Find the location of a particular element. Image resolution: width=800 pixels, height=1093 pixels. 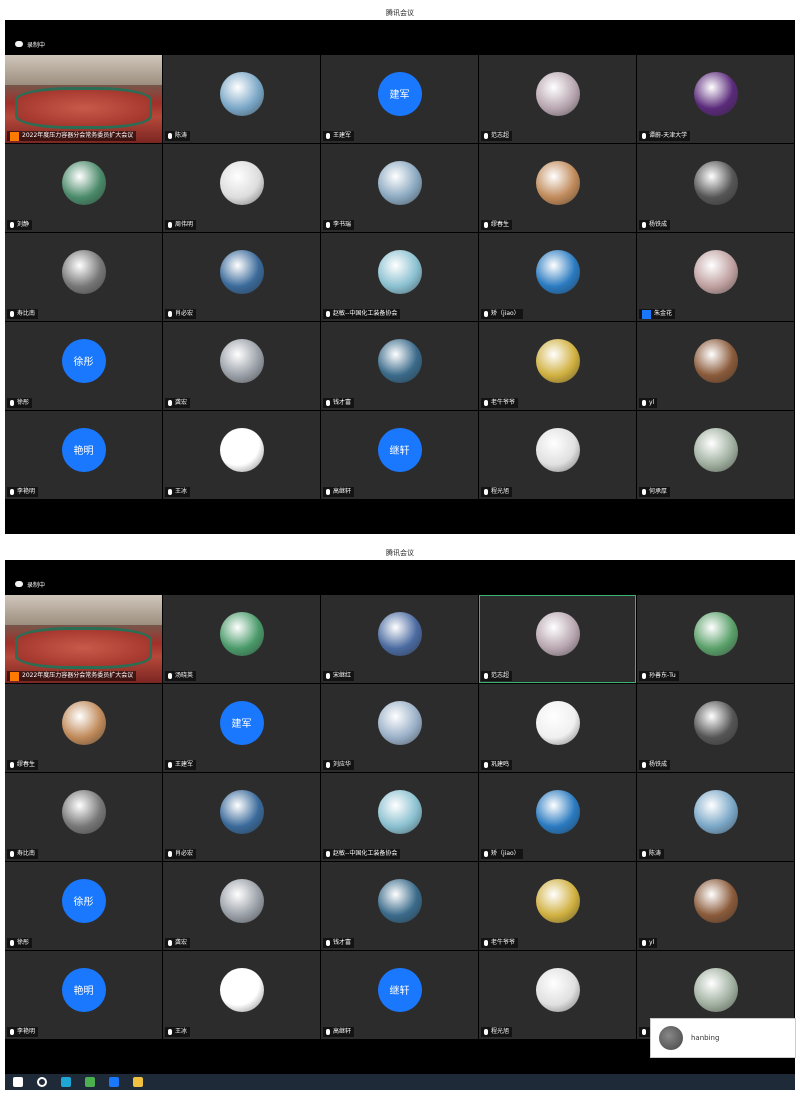

tencent-meeting-icon is located at coordinates (114, 1082).